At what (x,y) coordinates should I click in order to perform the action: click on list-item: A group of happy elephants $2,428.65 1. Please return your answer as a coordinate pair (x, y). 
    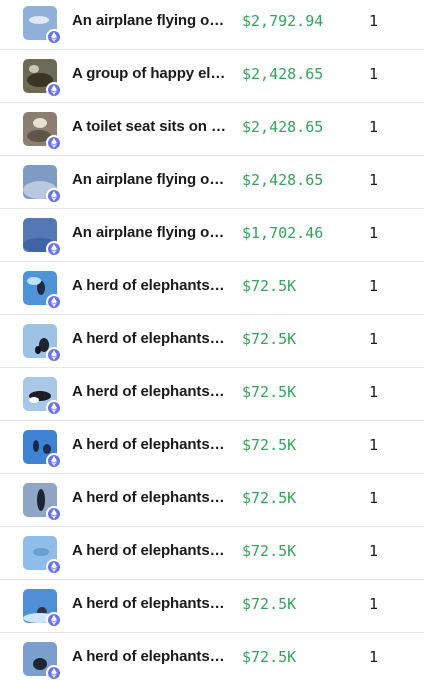
    Looking at the image, I should click on (212, 77).